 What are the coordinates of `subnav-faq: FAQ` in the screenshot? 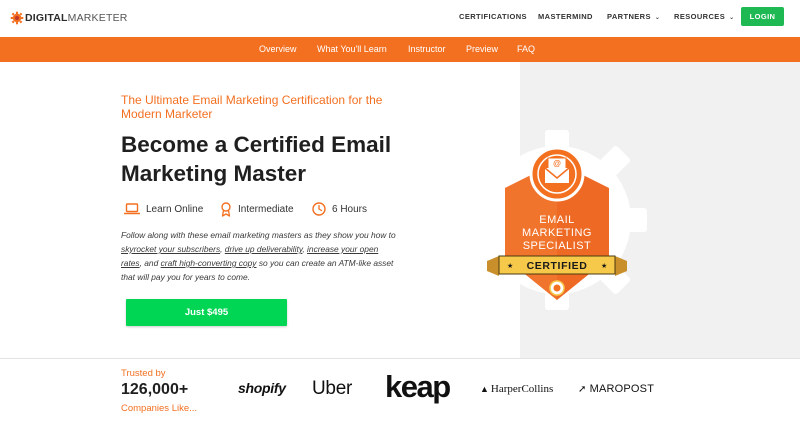 It's located at (526, 49).